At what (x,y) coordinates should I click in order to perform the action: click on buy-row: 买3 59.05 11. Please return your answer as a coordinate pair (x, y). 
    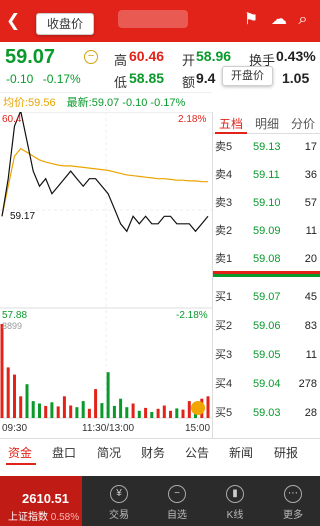
    Looking at the image, I should click on (266, 355).